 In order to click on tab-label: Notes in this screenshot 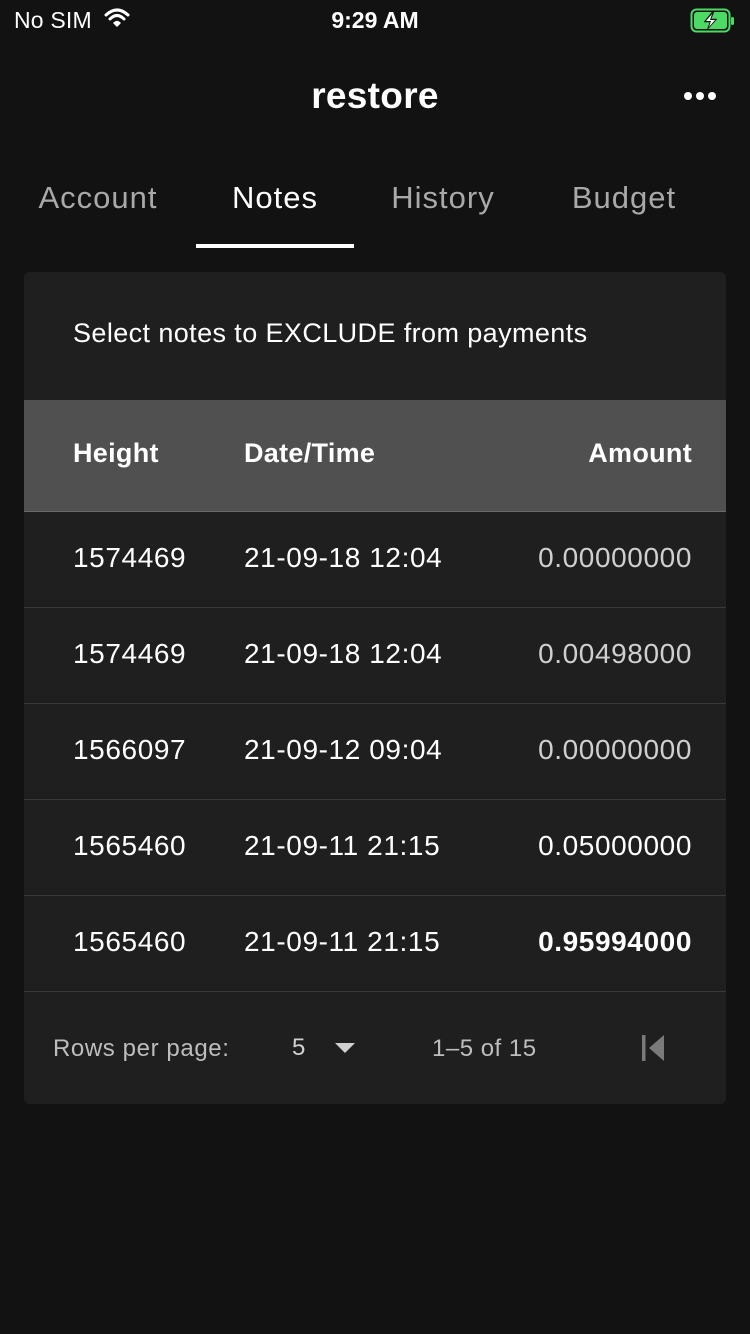, I will do `click(275, 197)`.